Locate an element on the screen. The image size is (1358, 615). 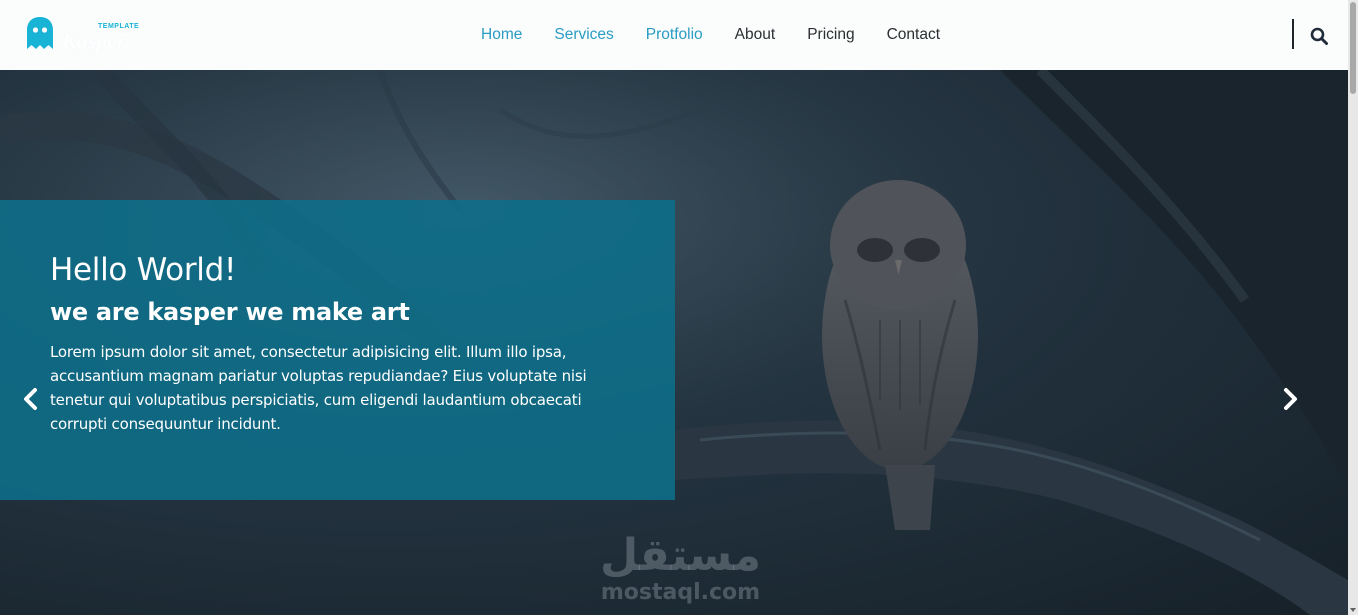
nav-portfolio: Protfolio is located at coordinates (674, 35).